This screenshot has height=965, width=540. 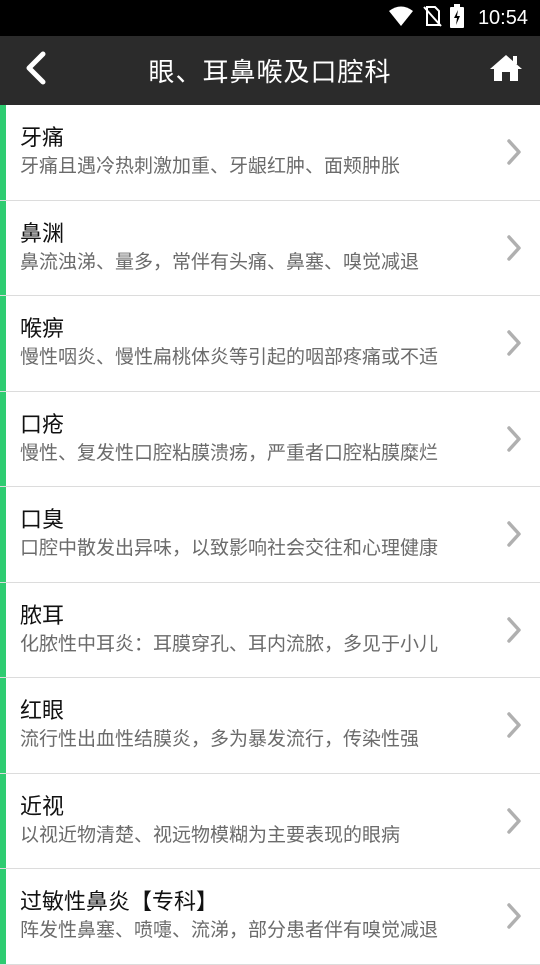 I want to click on list-item-title: 鼻渊, so click(x=42, y=234).